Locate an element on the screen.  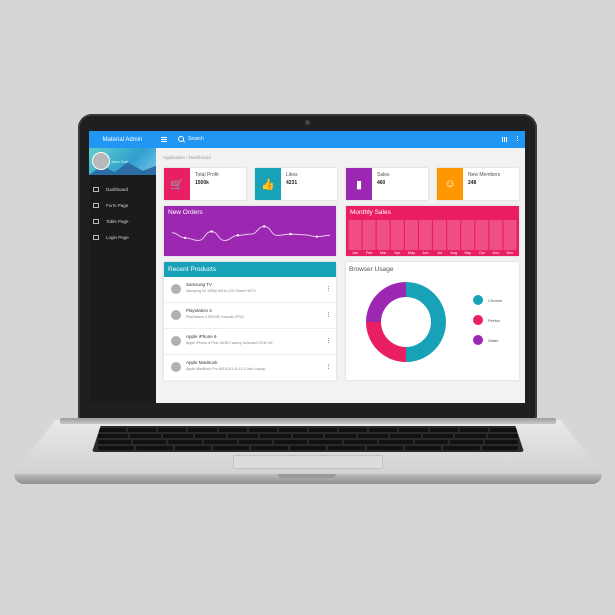
month-tick-label: Jun is located at coordinates (425, 253).